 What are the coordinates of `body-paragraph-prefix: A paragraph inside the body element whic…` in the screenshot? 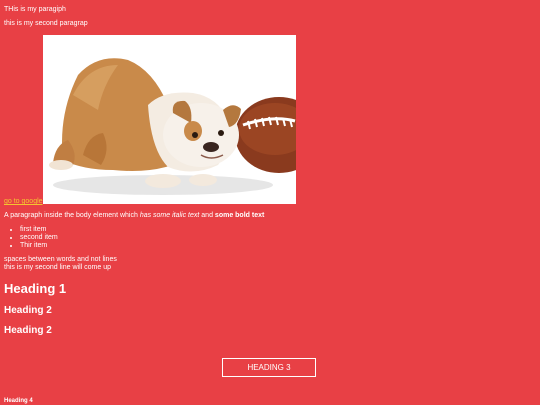 It's located at (72, 215).